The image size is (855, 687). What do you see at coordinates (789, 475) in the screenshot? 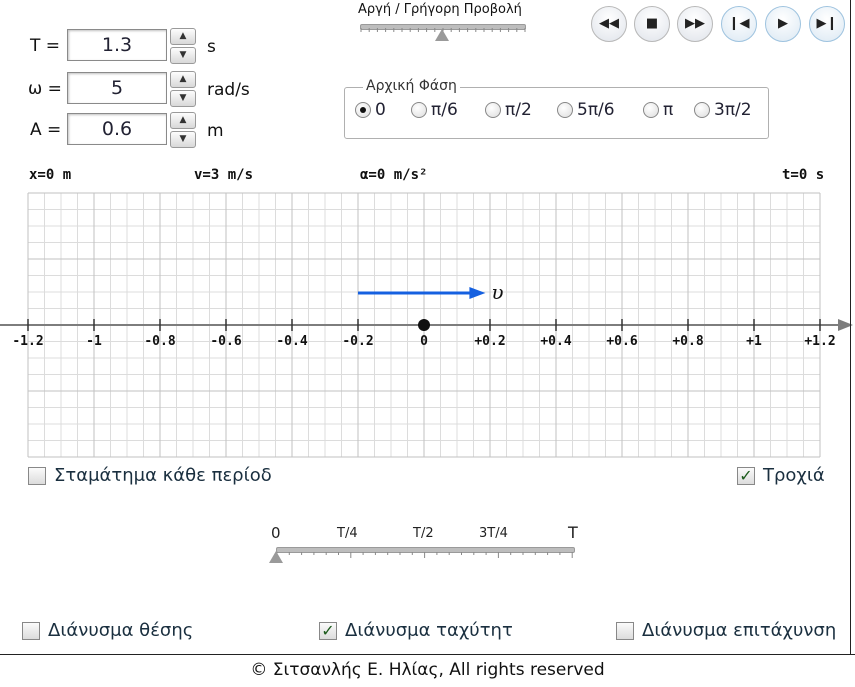
I see `trajectory-checkbox: ✓ Τροχιά` at bounding box center [789, 475].